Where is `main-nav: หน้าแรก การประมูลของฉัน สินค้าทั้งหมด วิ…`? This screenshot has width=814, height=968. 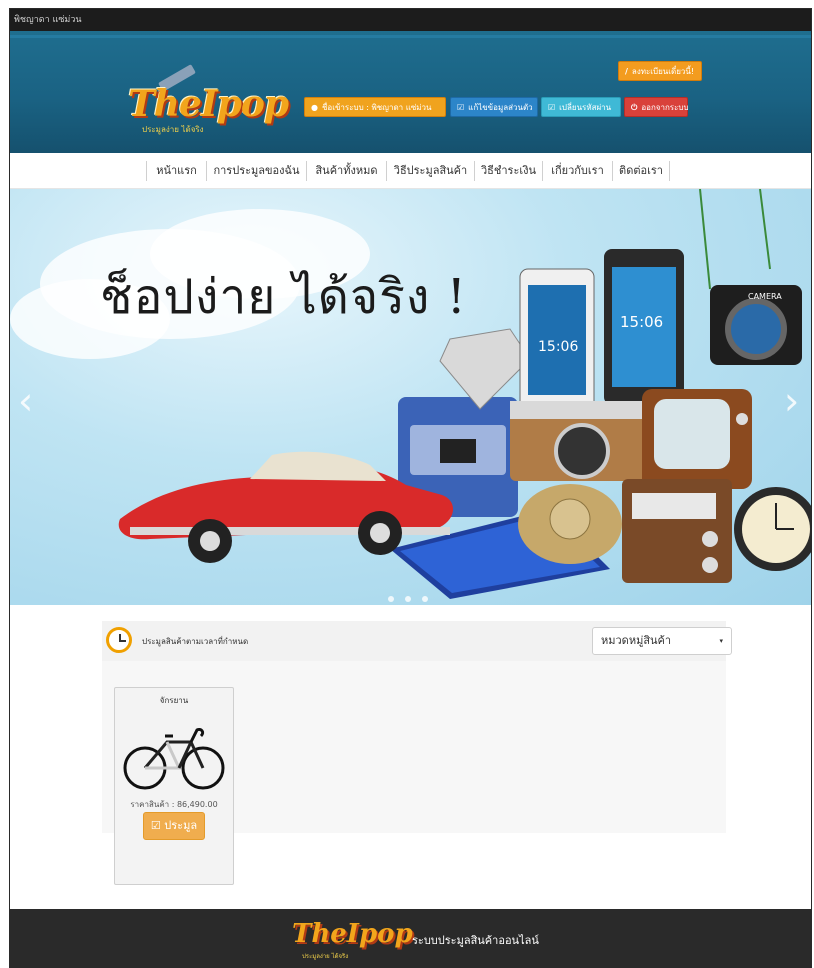
main-nav: หน้าแรก การประมูลของฉัน สินค้าทั้งหมด วิ… is located at coordinates (410, 171).